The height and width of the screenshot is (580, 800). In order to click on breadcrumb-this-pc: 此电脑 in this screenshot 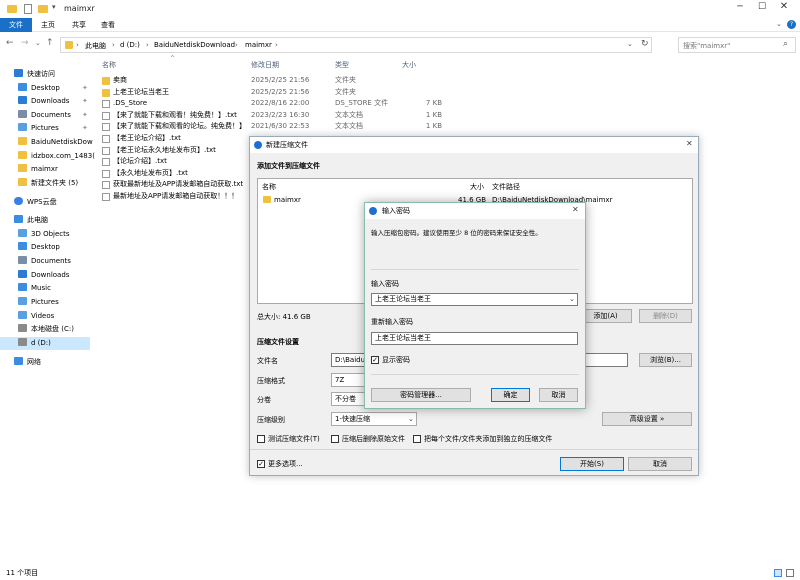, I will do `click(95, 46)`.